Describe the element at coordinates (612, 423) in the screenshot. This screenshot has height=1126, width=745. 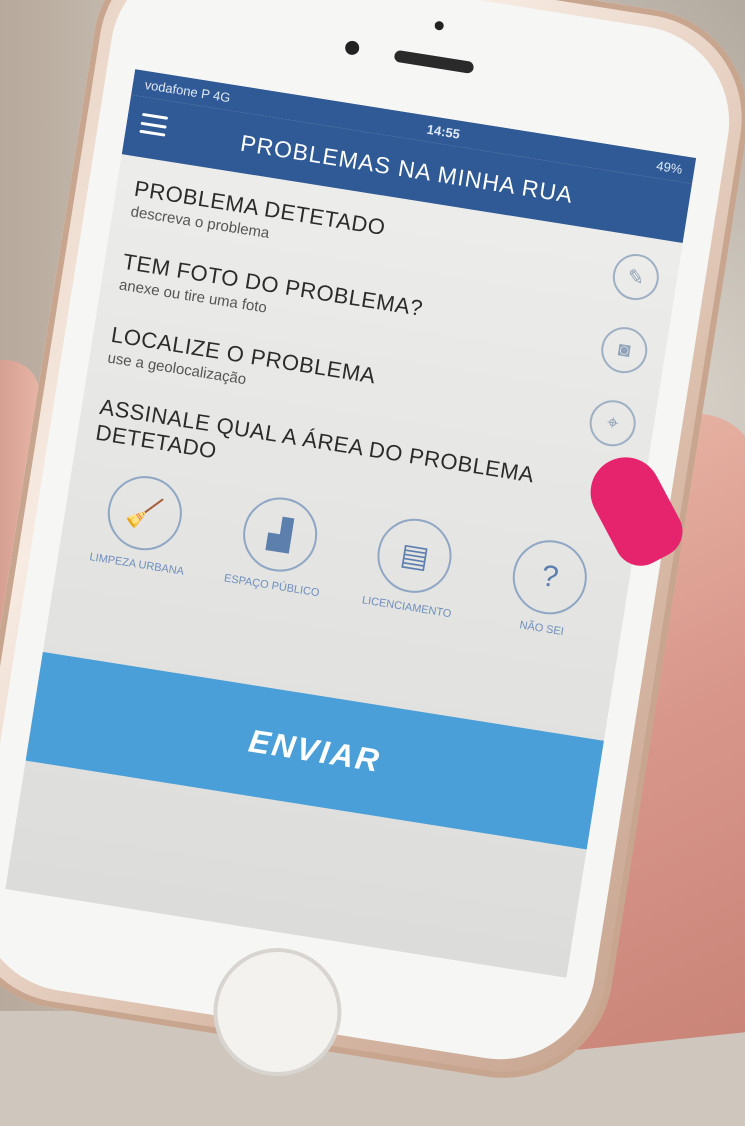
I see `location-icon: ⌖` at that location.